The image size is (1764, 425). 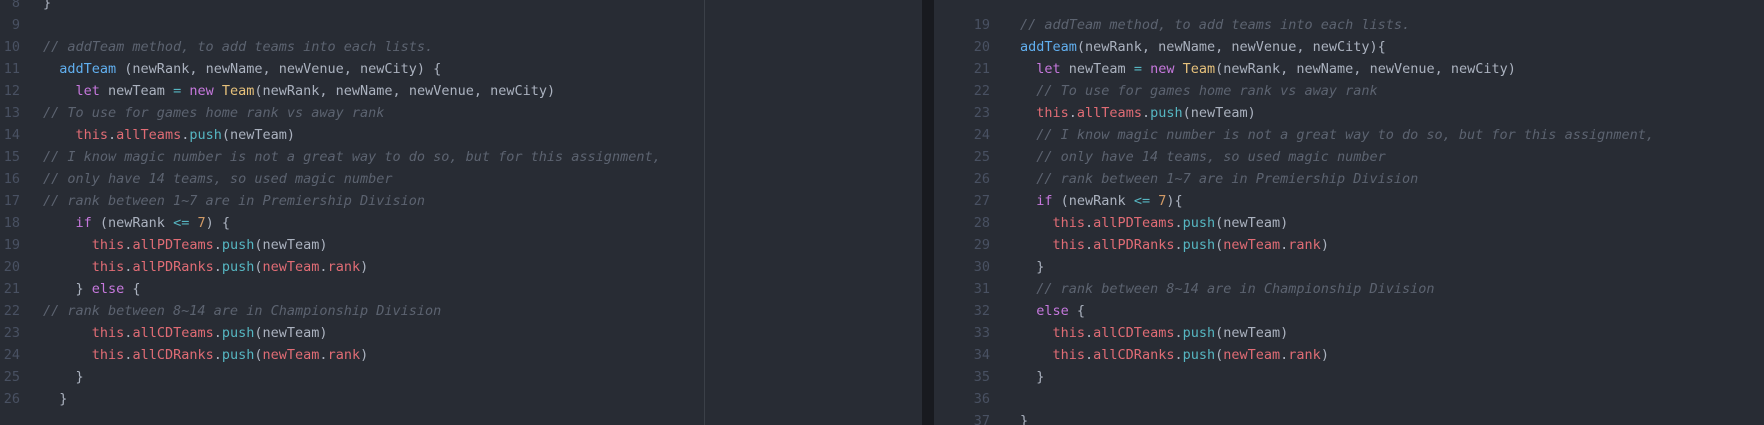 I want to click on code-line: 23 this.allCDTeams.push(newTeam), so click(x=461, y=333).